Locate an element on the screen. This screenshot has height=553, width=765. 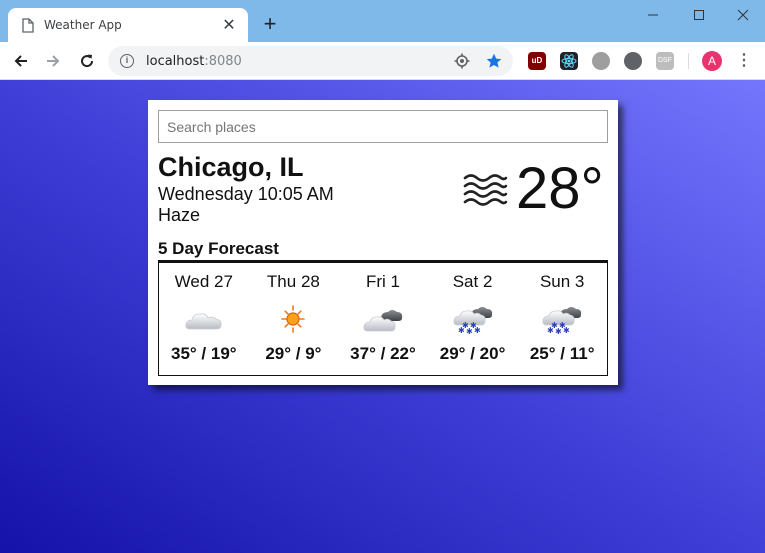
document-icon is located at coordinates (28, 25).